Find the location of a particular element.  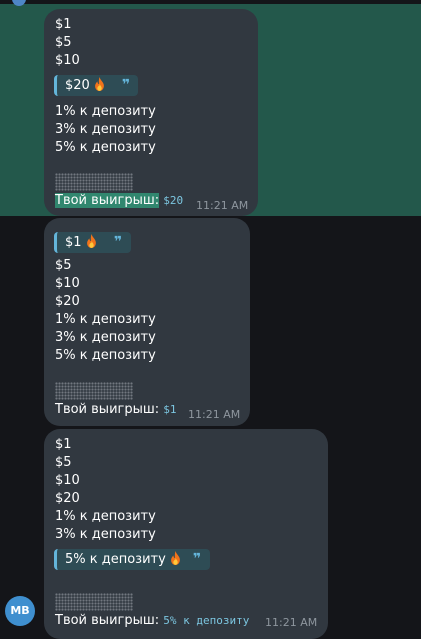

avatar: MB is located at coordinates (20, 611).